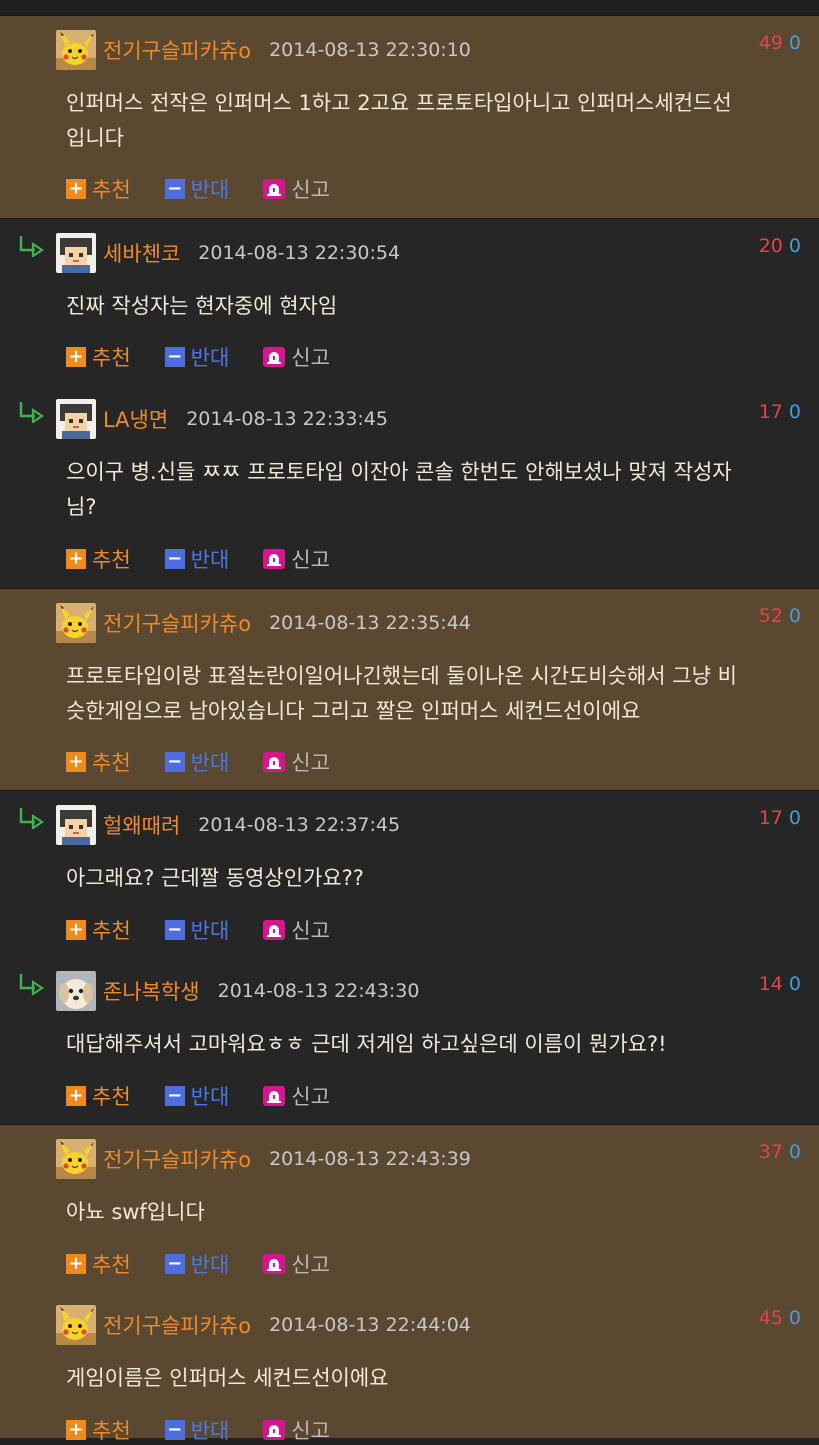 The height and width of the screenshot is (1445, 819). Describe the element at coordinates (432, 1212) in the screenshot. I see `comment-text: 아뇨 swf입니다` at that location.